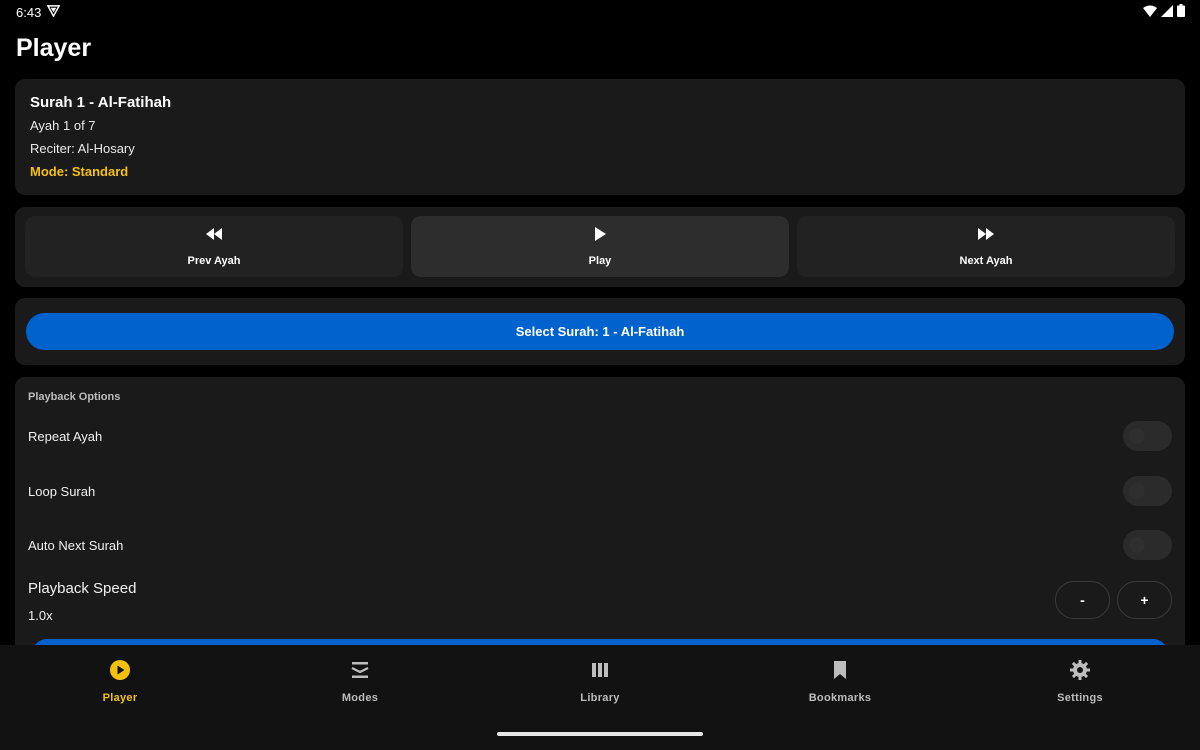 This screenshot has width=1200, height=750. I want to click on home-indicator, so click(600, 734).